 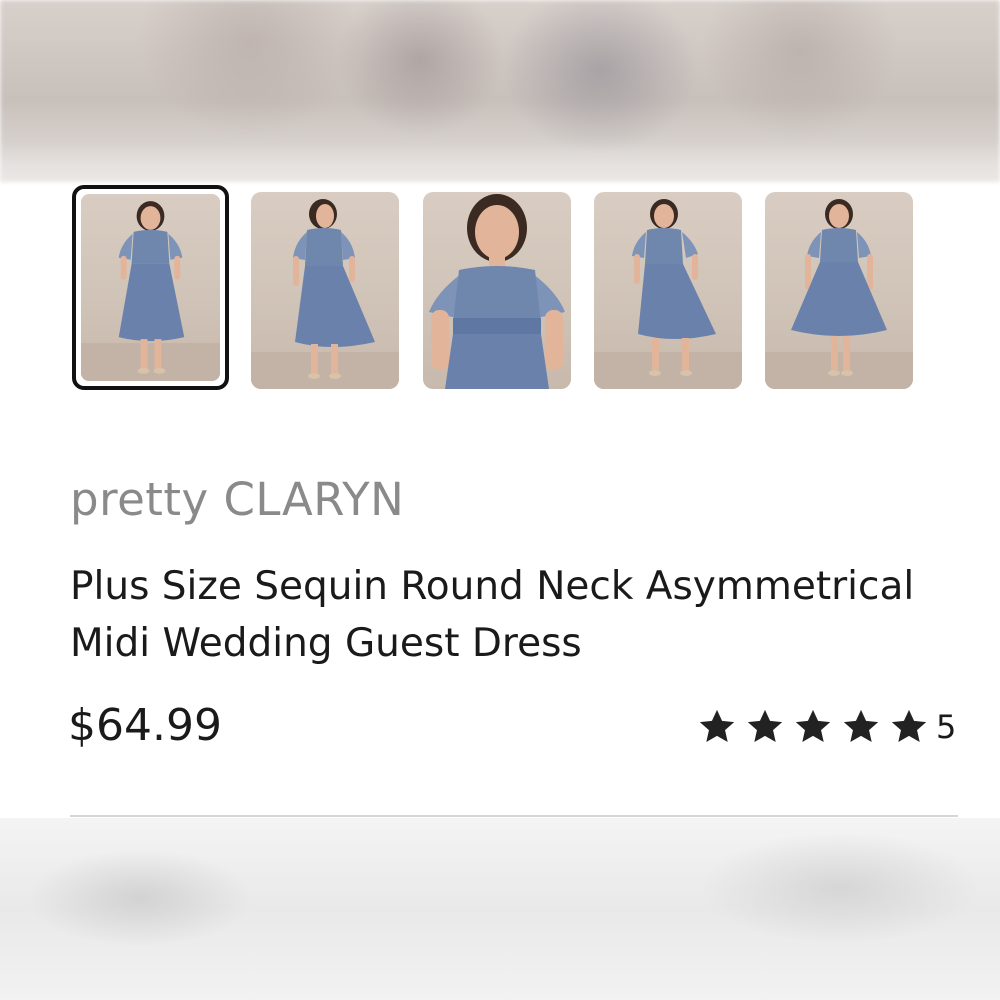 I want to click on rating: 5, so click(x=826, y=727).